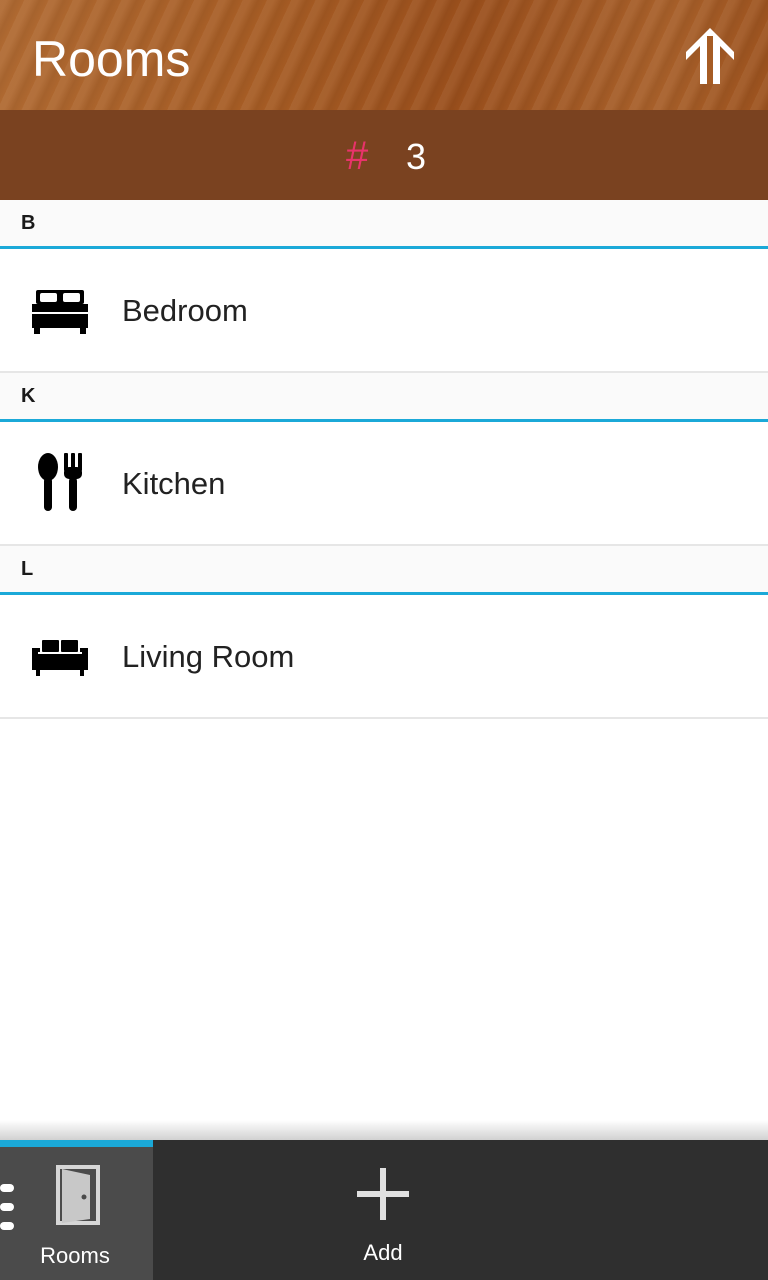 Image resolution: width=768 pixels, height=1280 pixels. Describe the element at coordinates (60, 310) in the screenshot. I see `bed-icon` at that location.